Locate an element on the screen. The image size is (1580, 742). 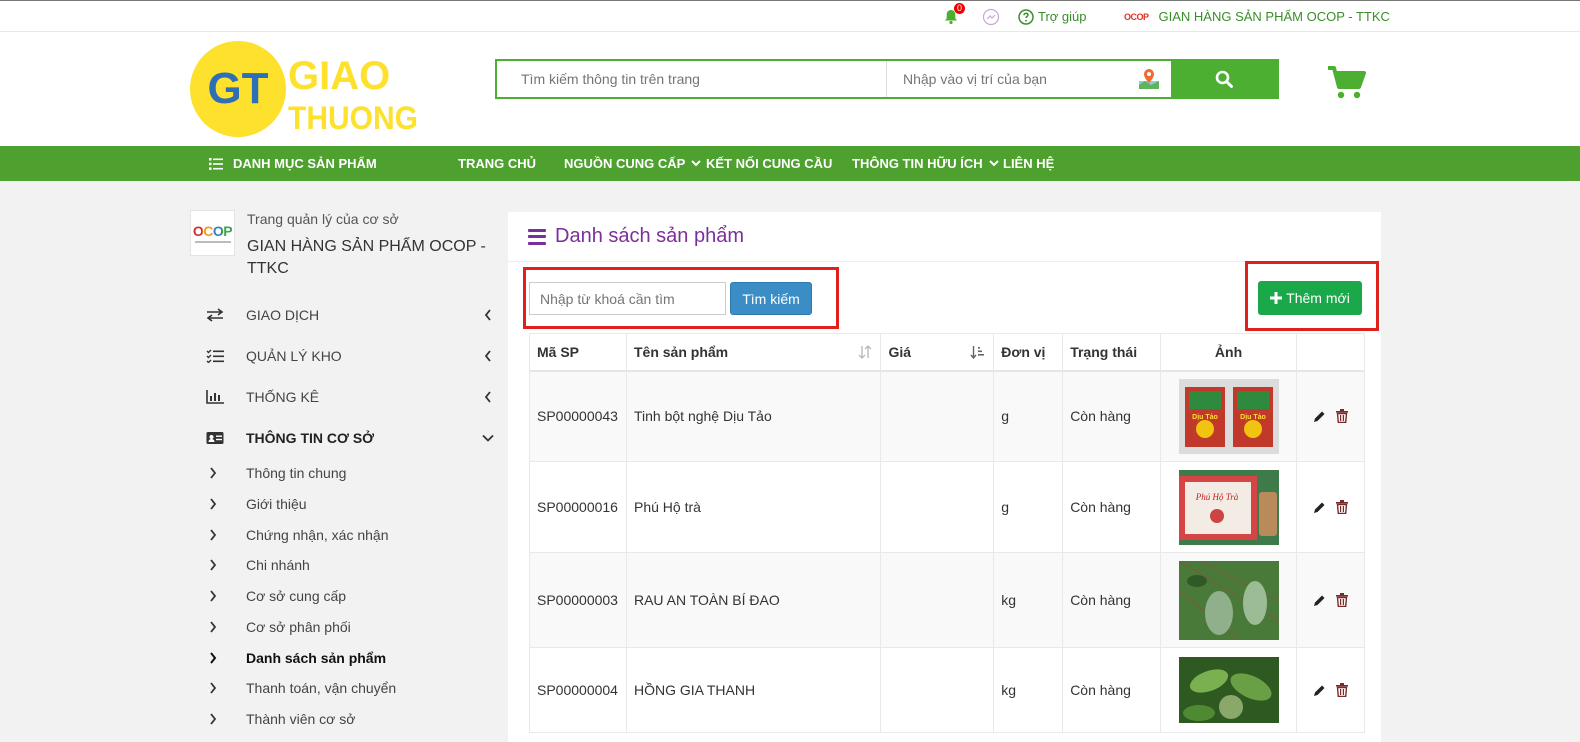
column-header-name: Tên sản phẩm is located at coordinates (753, 352).